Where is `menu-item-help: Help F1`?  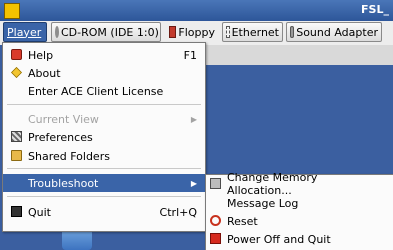
menu-item-help: Help F1 is located at coordinates (104, 55).